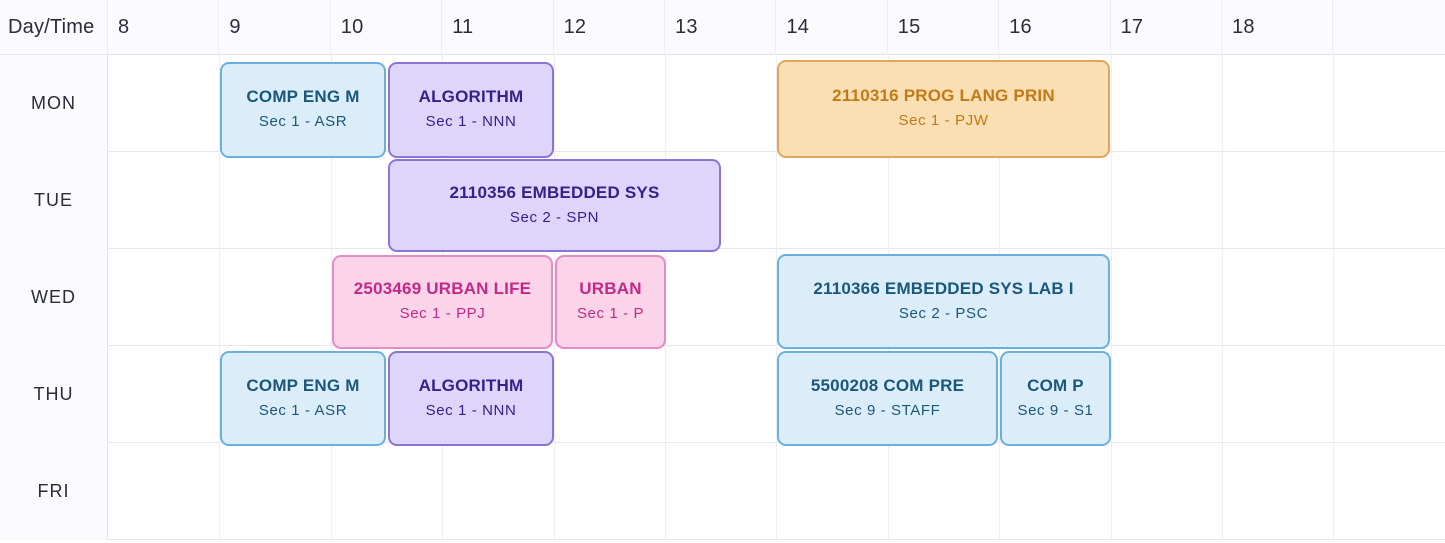 This screenshot has height=543, width=1445. I want to click on course-title: 2503469 URBAN LIFE, so click(442, 289).